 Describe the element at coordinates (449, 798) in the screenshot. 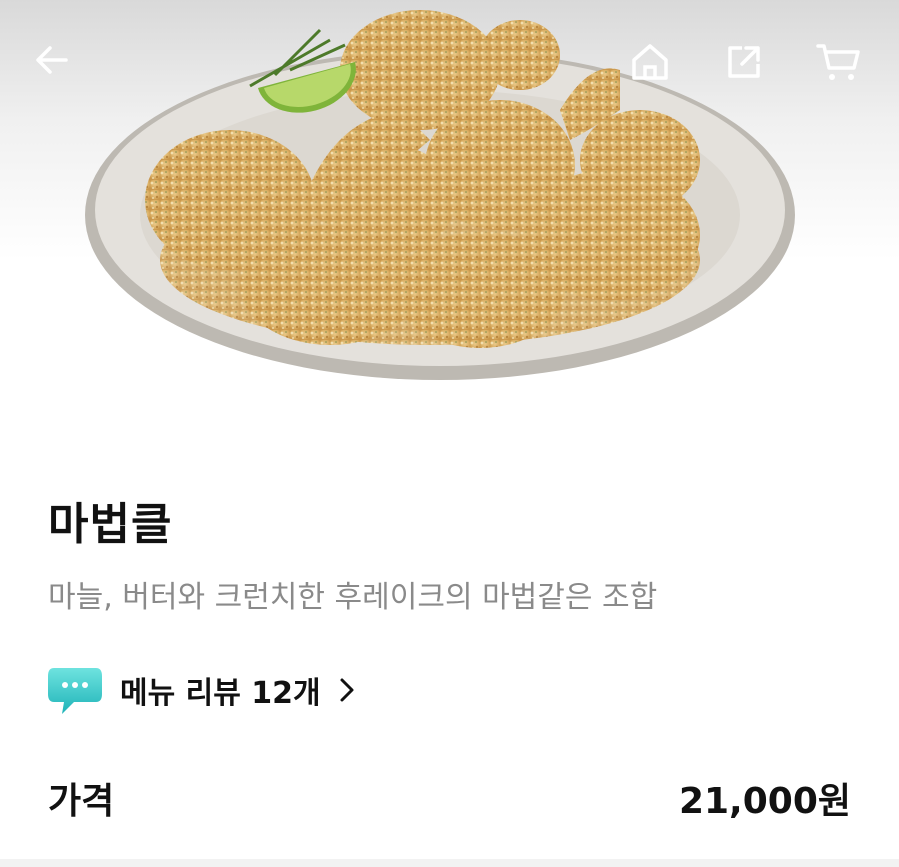

I see `price-row: 가격 21,000원` at that location.